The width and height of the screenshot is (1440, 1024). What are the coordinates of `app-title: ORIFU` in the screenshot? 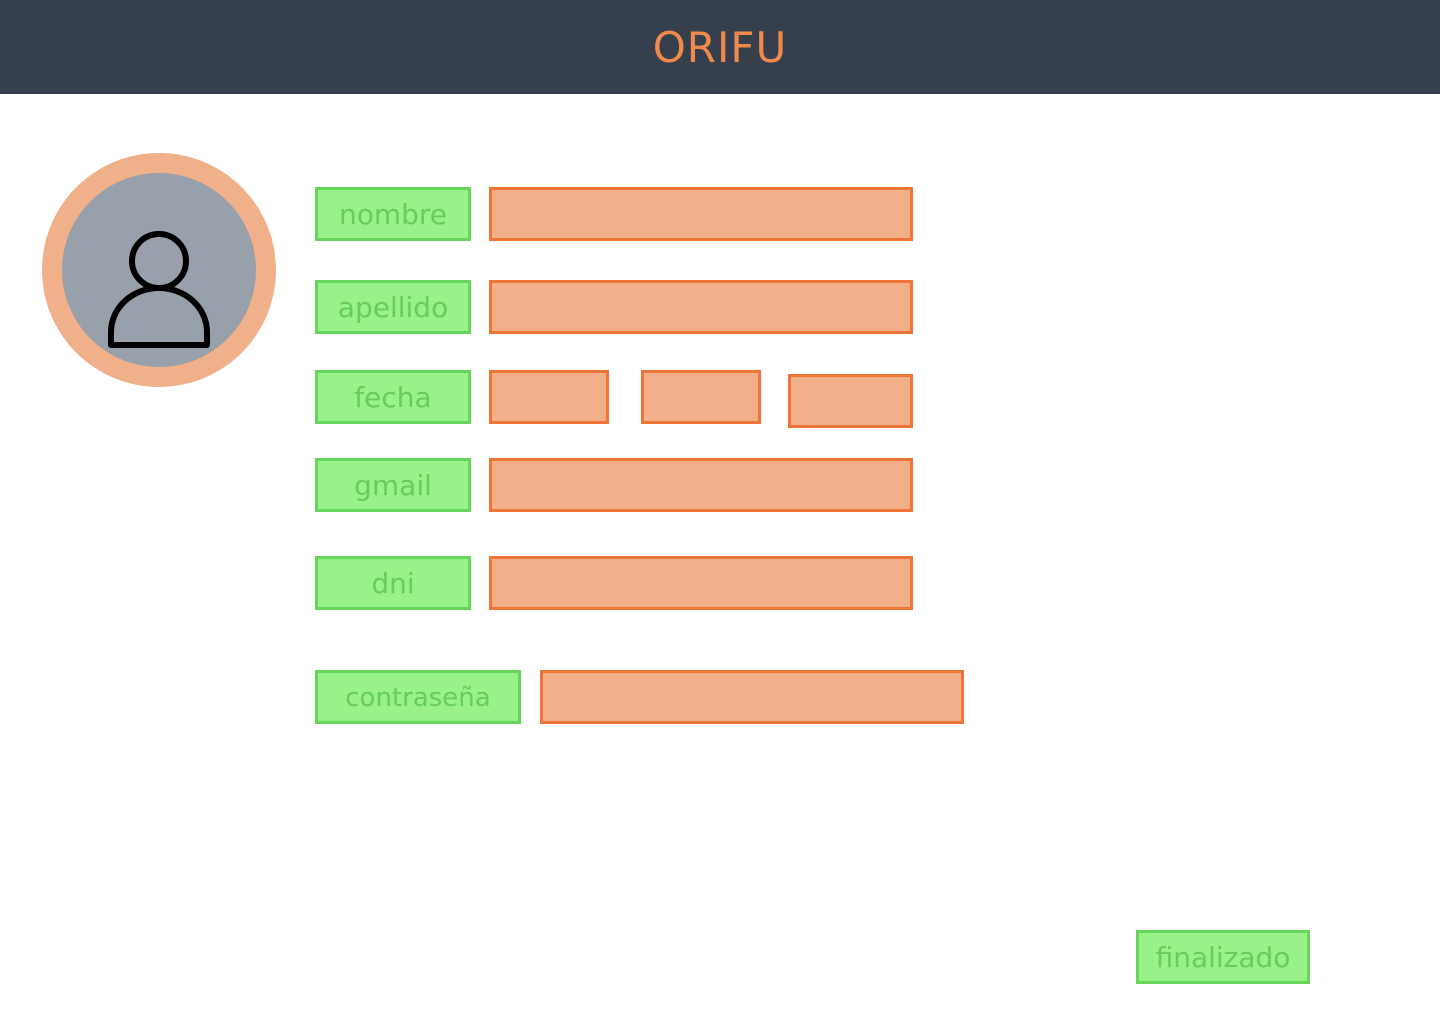 It's located at (720, 47).